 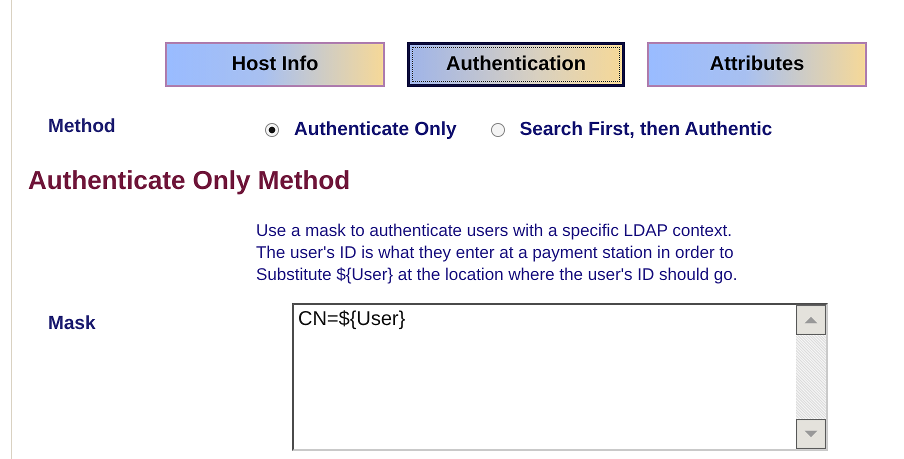 I want to click on tab: Attributes, so click(x=757, y=64).